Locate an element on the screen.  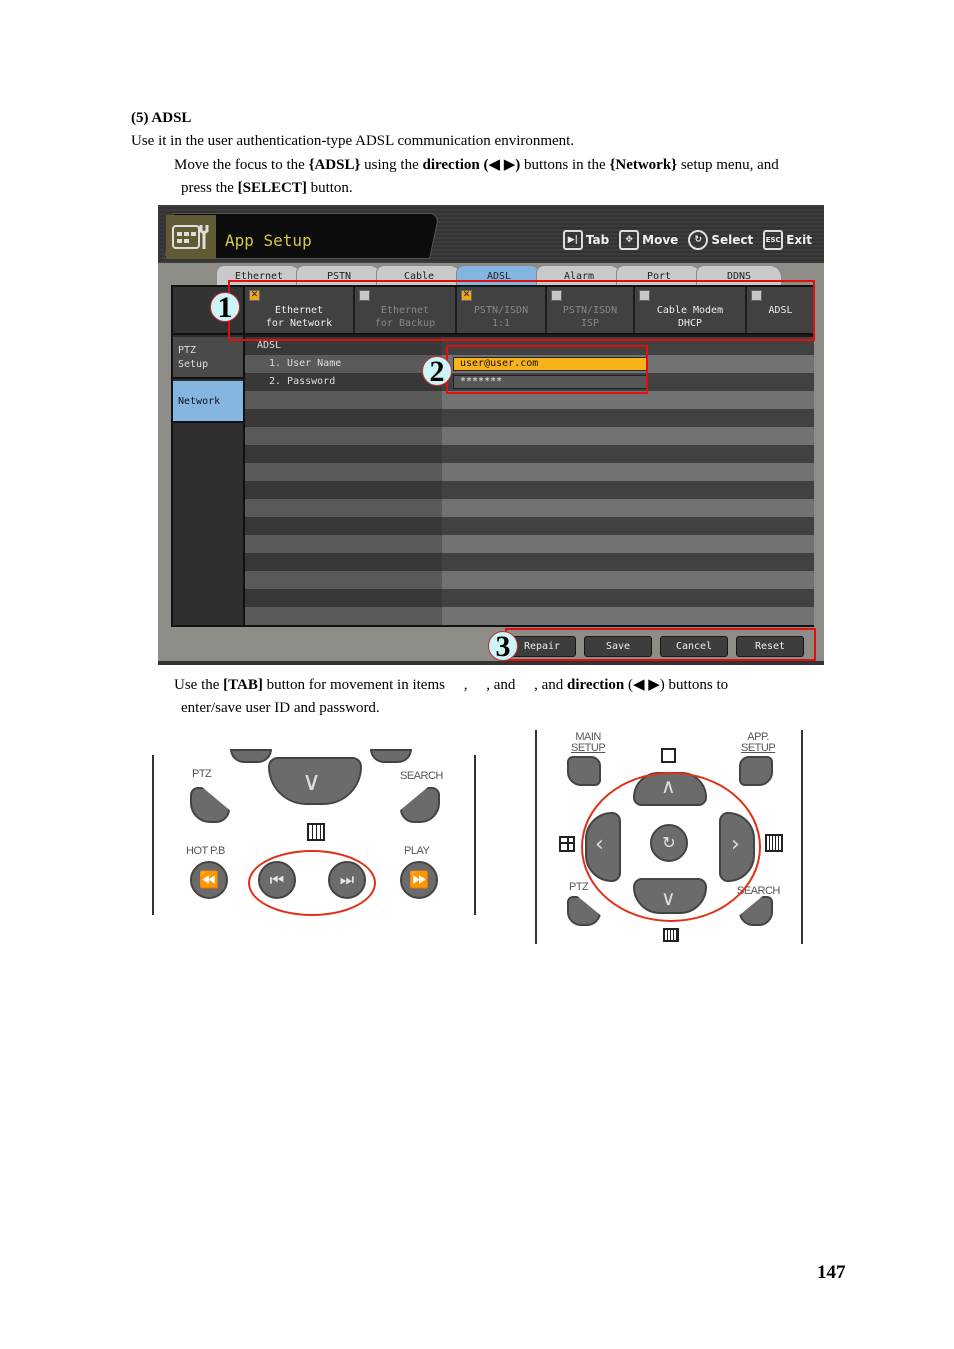
fast-forward-button: ⏩ is located at coordinates (419, 880).